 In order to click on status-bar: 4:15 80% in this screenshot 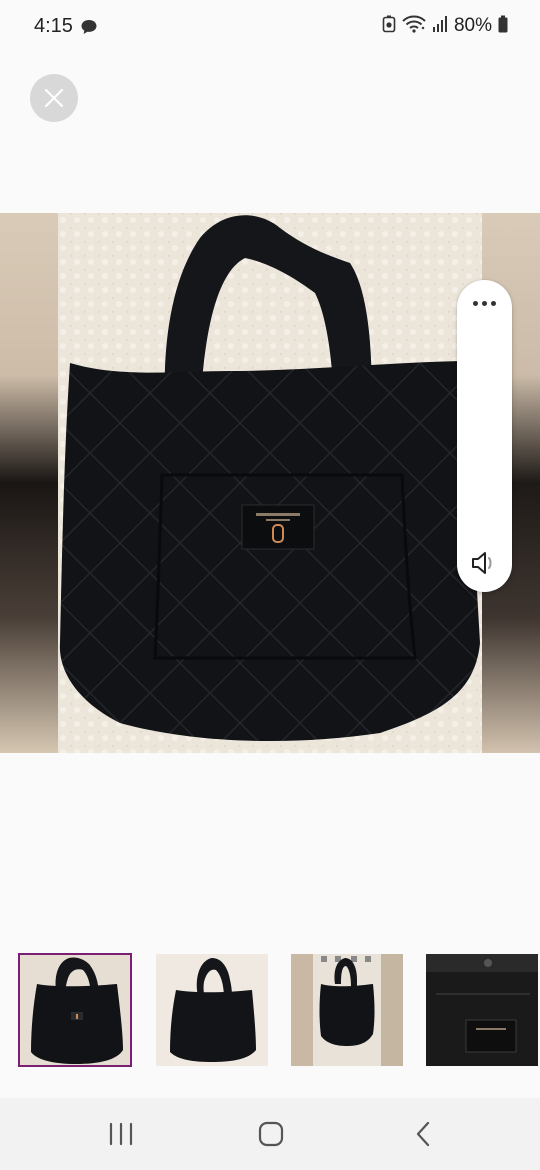, I will do `click(270, 27)`.